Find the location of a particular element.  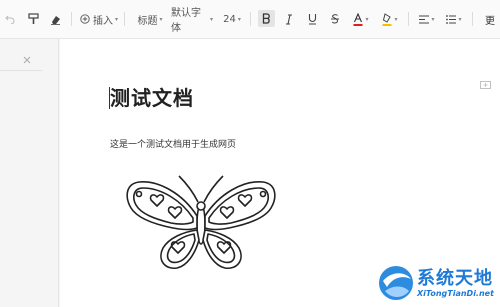

strikethrough-button is located at coordinates (335, 19).